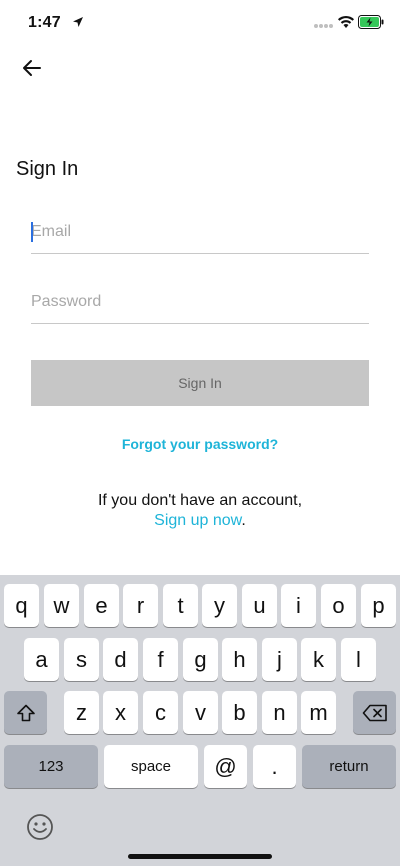 This screenshot has width=400, height=866. I want to click on status-bar: 1:47, so click(200, 23).